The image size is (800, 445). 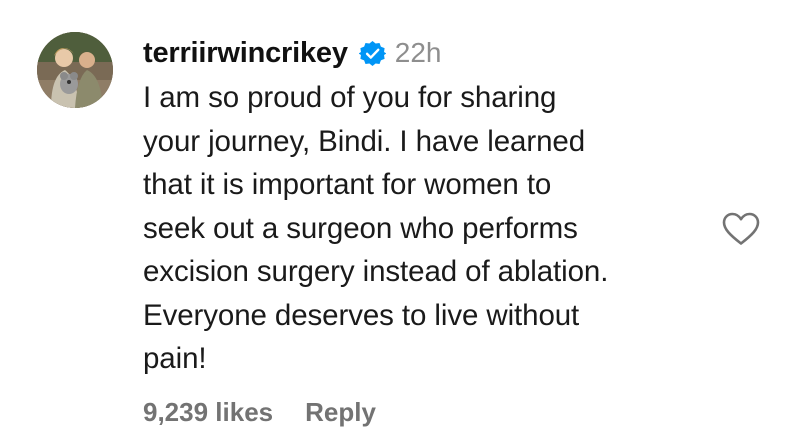 What do you see at coordinates (350, 97) in the screenshot?
I see `comment-text-line: I am so proud of you for sharing` at bounding box center [350, 97].